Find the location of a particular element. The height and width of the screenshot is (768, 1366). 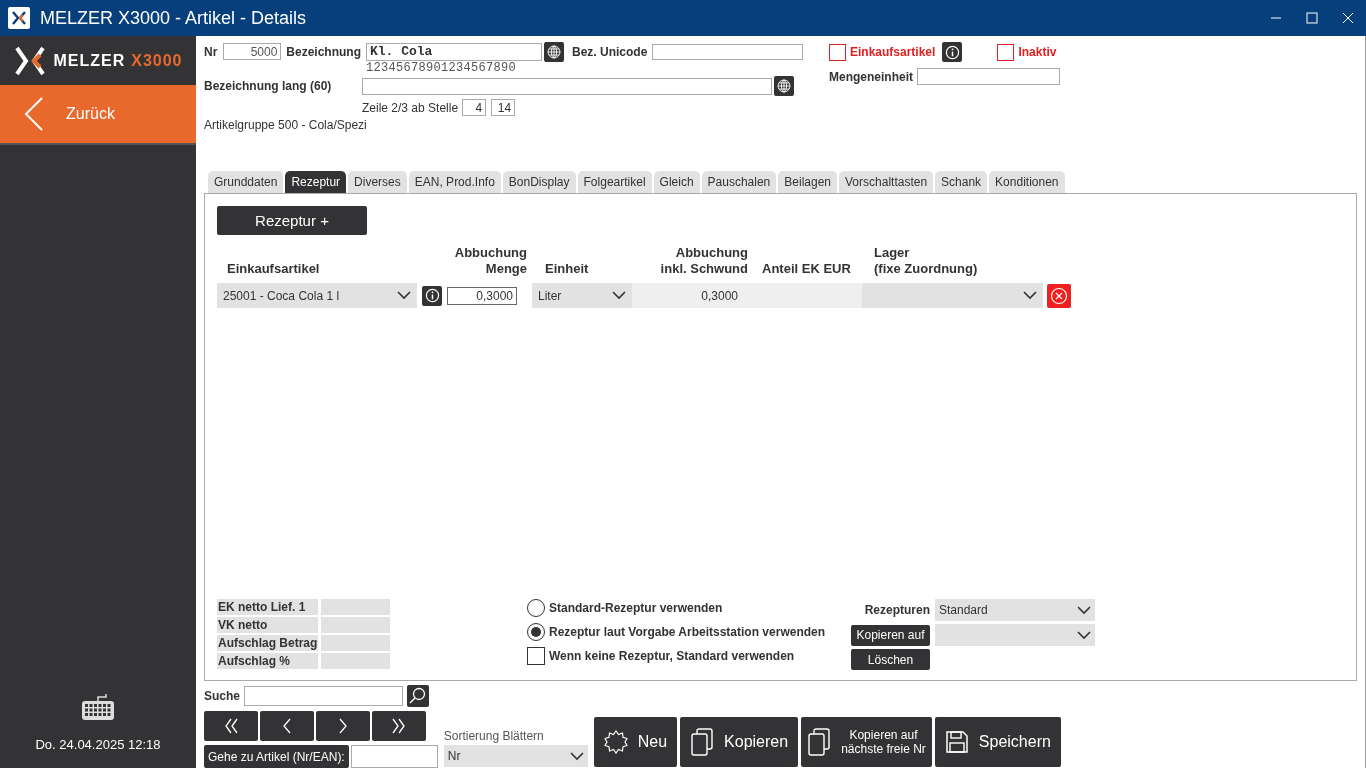

delete-recipe-button: Löschen is located at coordinates (890, 659).